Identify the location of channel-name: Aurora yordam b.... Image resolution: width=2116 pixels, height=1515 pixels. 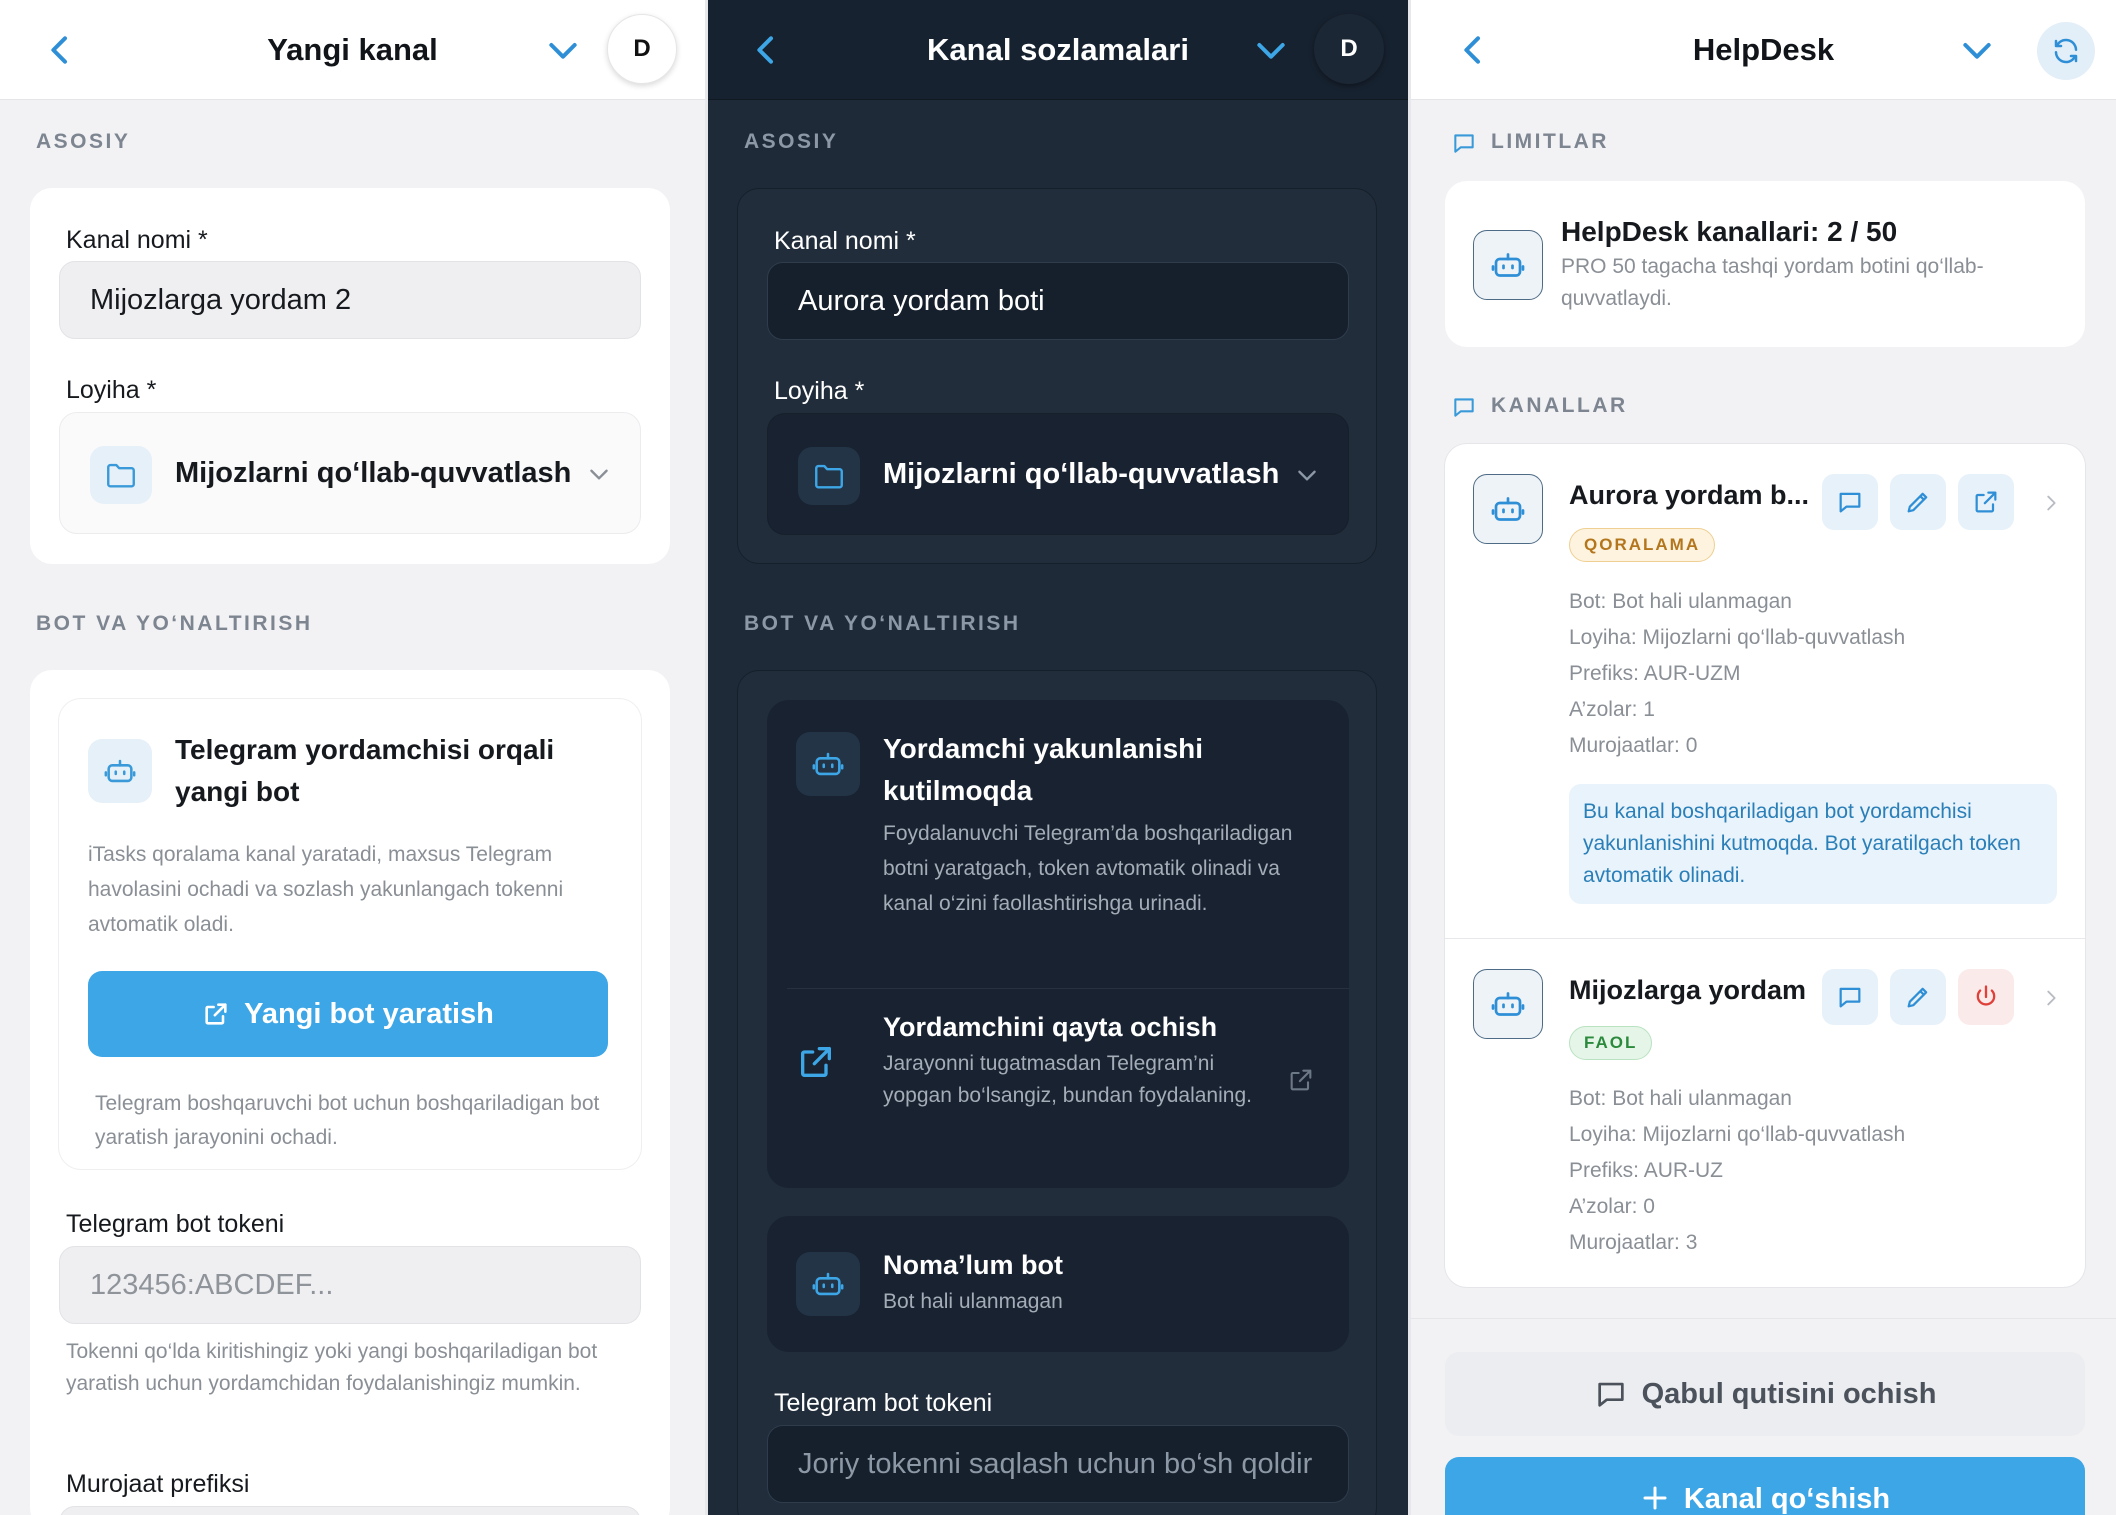
(1689, 495).